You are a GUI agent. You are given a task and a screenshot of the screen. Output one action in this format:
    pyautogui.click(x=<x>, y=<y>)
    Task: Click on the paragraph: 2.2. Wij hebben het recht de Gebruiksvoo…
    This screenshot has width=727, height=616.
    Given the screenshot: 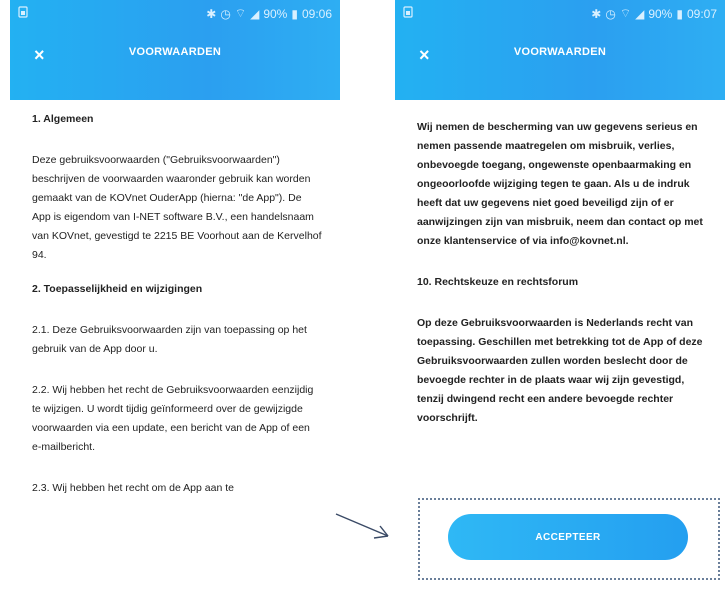 What is the action you would take?
    pyautogui.click(x=173, y=418)
    